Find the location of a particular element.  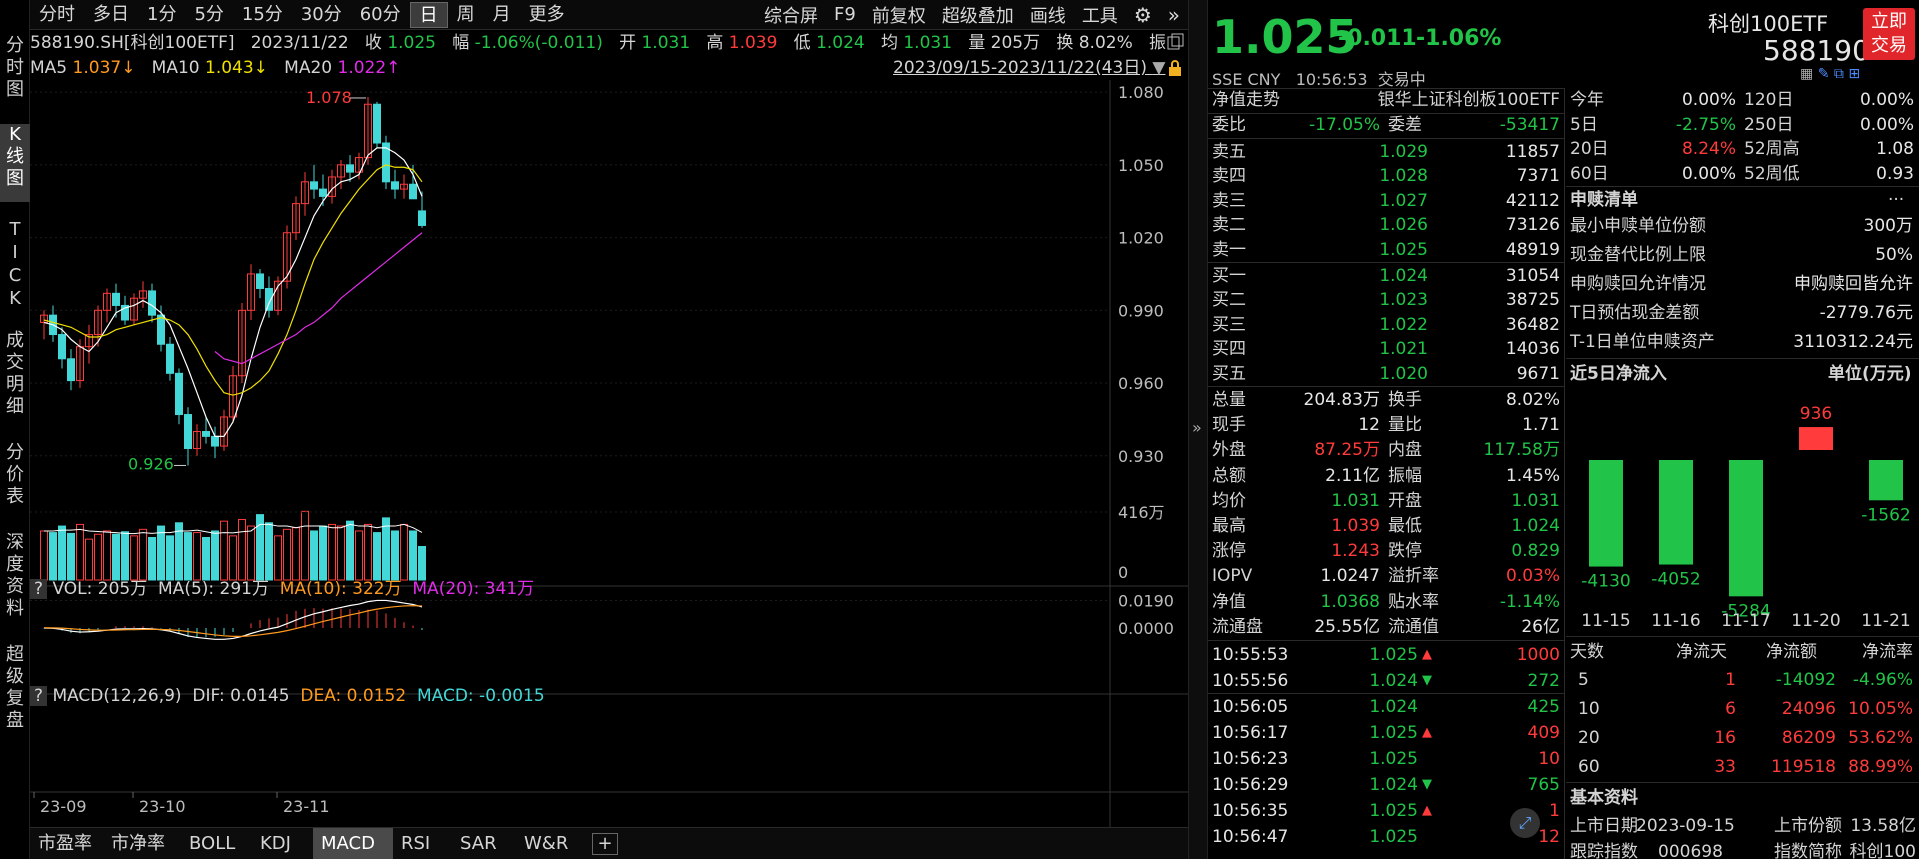

dropdown-triangle-icon: ▼ is located at coordinates (1159, 68).